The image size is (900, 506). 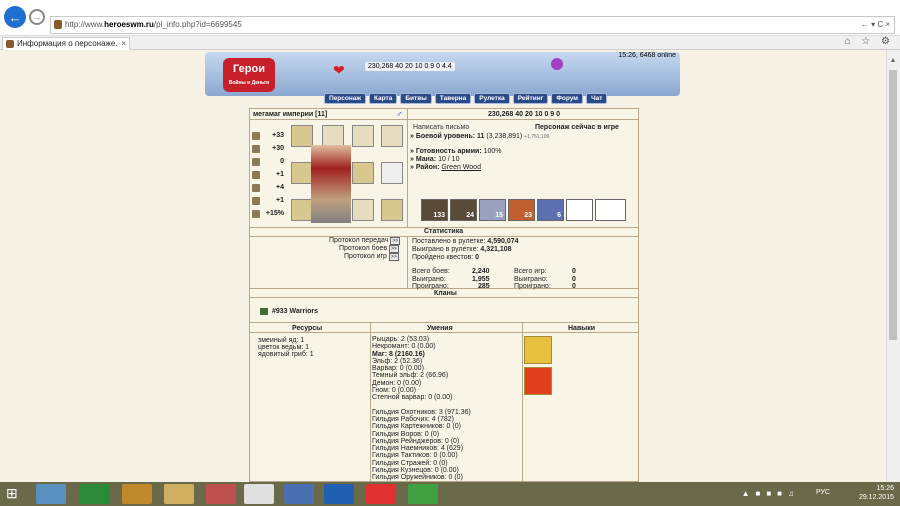 I want to click on back-button: ←, so click(x=15, y=17).